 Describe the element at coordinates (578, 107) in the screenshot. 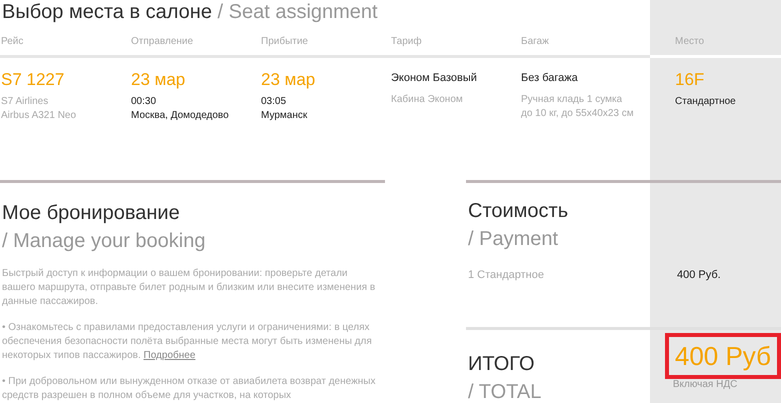

I see `detail-text: Ручная кладь 1 сумка до 10 кг, до 55x40x23 см` at that location.